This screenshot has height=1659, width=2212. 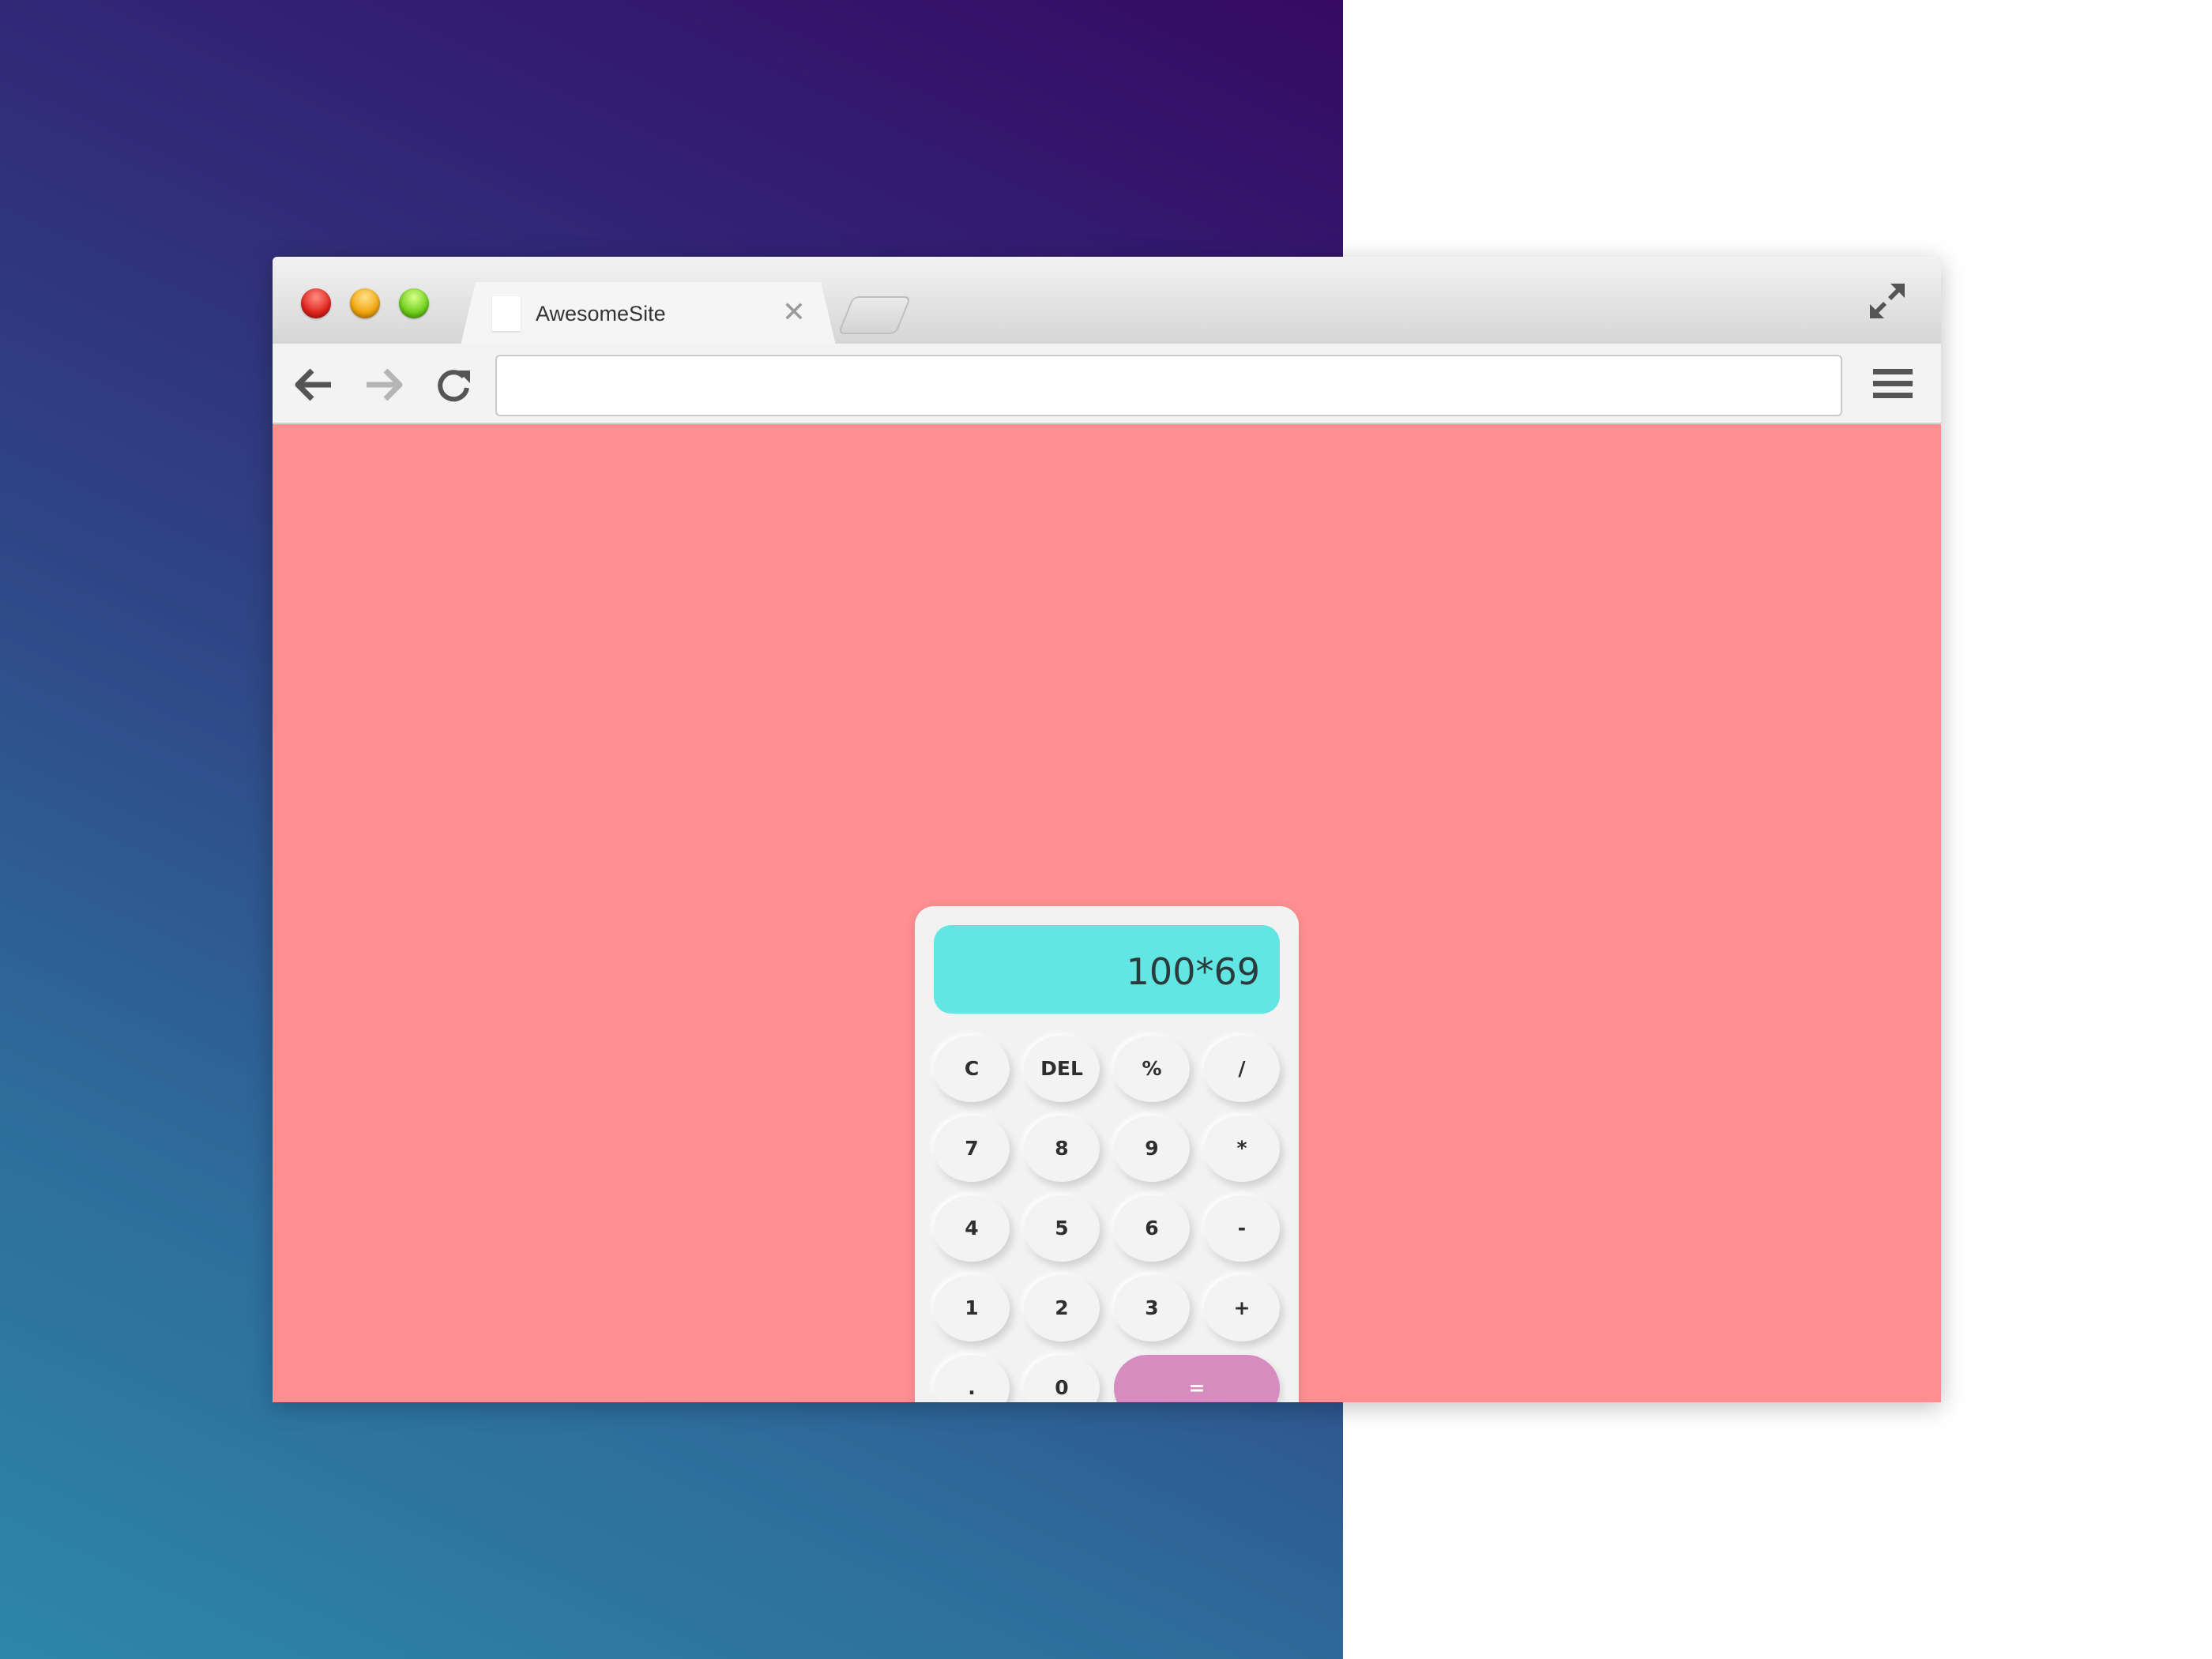 What do you see at coordinates (1062, 1149) in the screenshot?
I see `key-8: 8` at bounding box center [1062, 1149].